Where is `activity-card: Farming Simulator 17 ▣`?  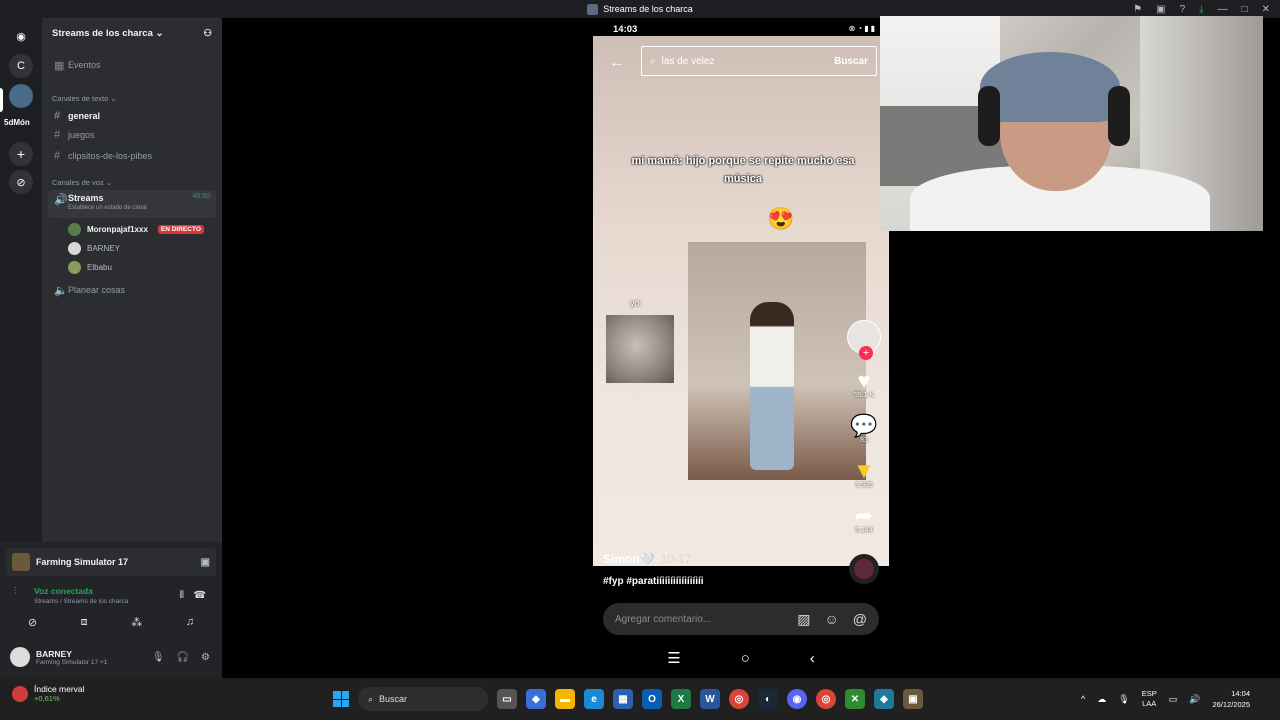
activity-card: Farming Simulator 17 ▣ is located at coordinates (111, 562).